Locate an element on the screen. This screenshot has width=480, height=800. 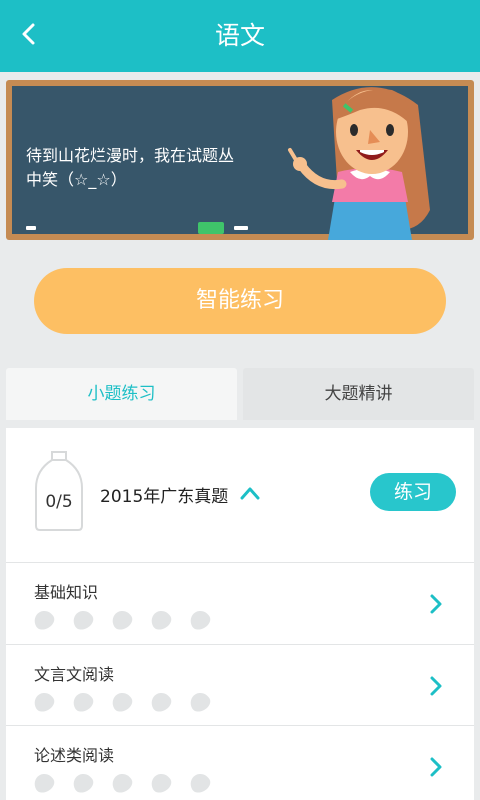
tab-small-questions: 小题练习 is located at coordinates (121, 394).